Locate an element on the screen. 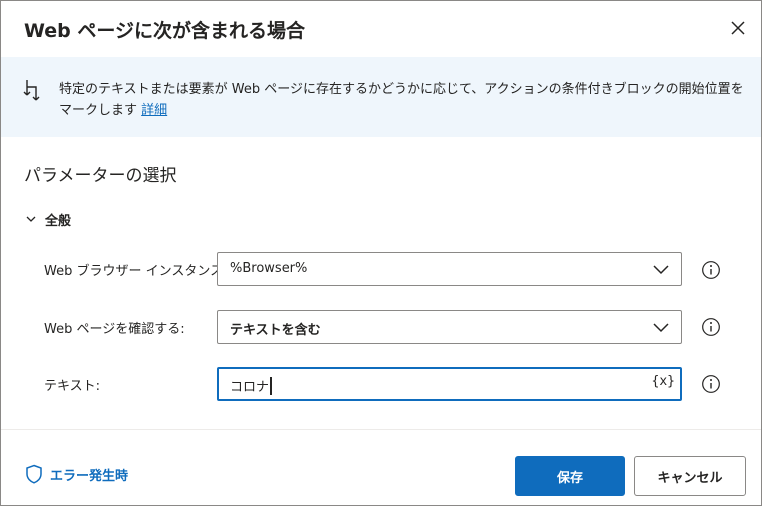 Image resolution: width=762 pixels, height=506 pixels. group-label: 全般 is located at coordinates (58, 221).